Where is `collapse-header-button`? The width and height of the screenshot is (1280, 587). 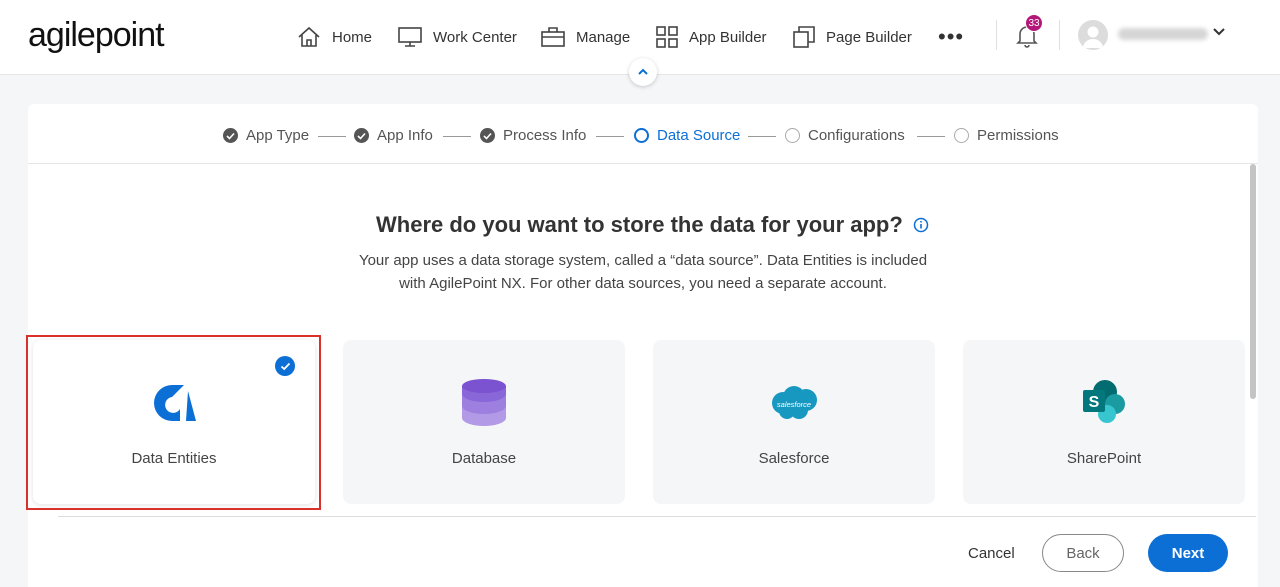 collapse-header-button is located at coordinates (643, 72).